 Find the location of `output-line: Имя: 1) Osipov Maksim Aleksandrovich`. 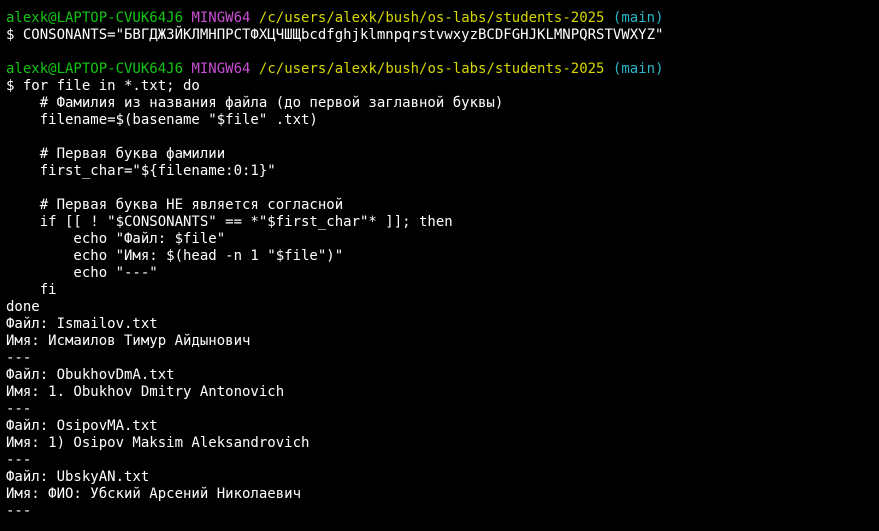

output-line: Имя: 1) Osipov Maksim Aleksandrovich is located at coordinates (158, 443).